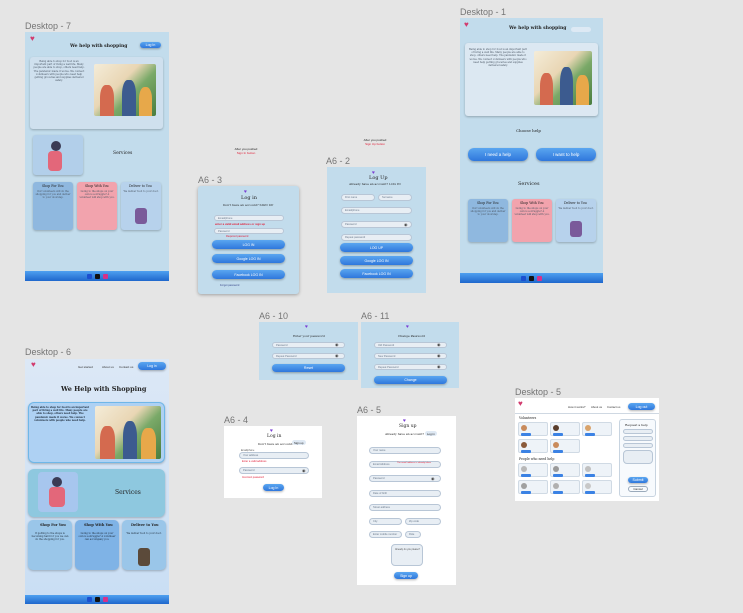 The image size is (743, 613). What do you see at coordinates (431, 433) in the screenshot?
I see `login-link: Log in` at bounding box center [431, 433].